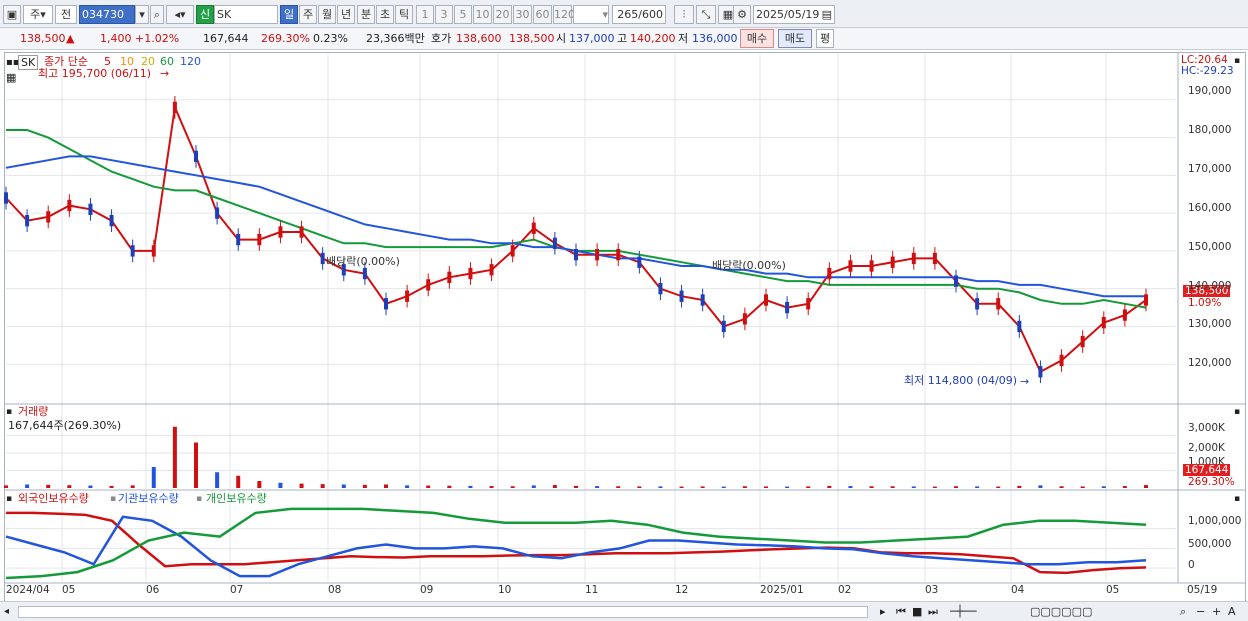 The height and width of the screenshot is (621, 1248). Describe the element at coordinates (795, 38) in the screenshot. I see `sell-button: 매도` at that location.